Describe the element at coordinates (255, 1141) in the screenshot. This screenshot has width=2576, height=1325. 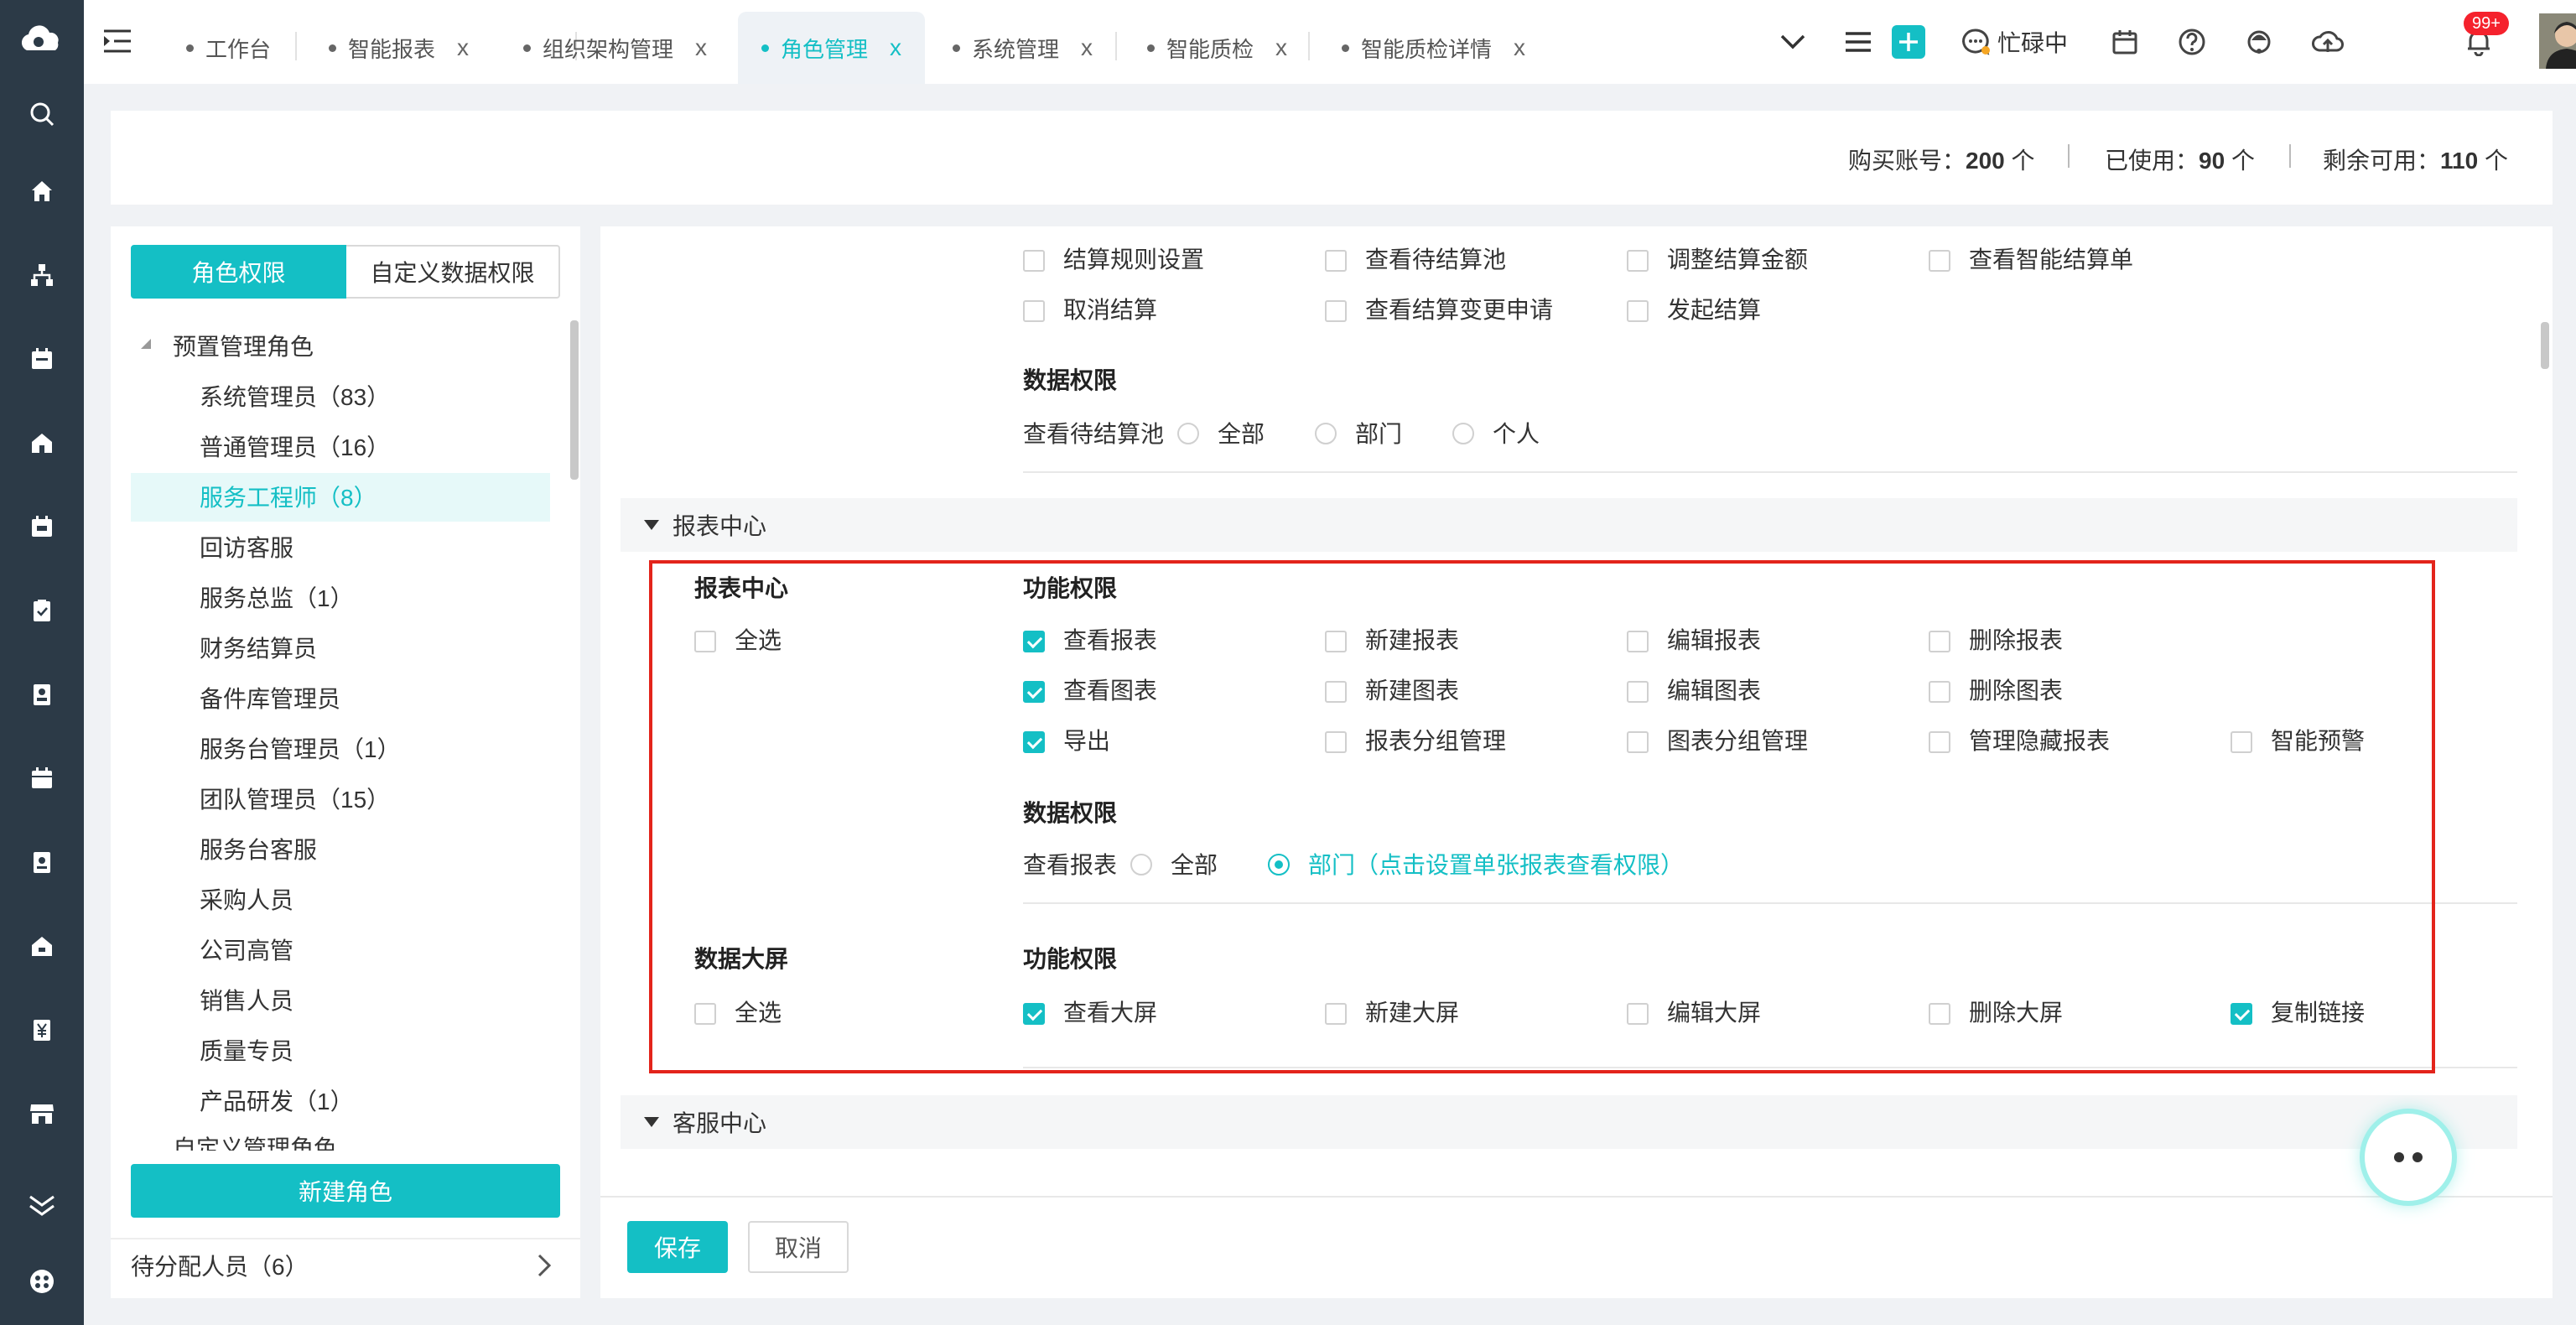
I see `tree-group-custom: 自定义管理角色` at that location.